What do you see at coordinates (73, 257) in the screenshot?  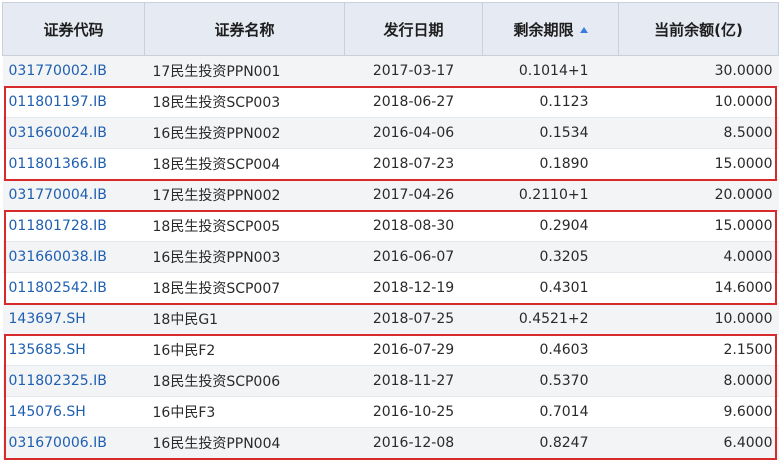 I see `security-code-link: 031660038.IB` at bounding box center [73, 257].